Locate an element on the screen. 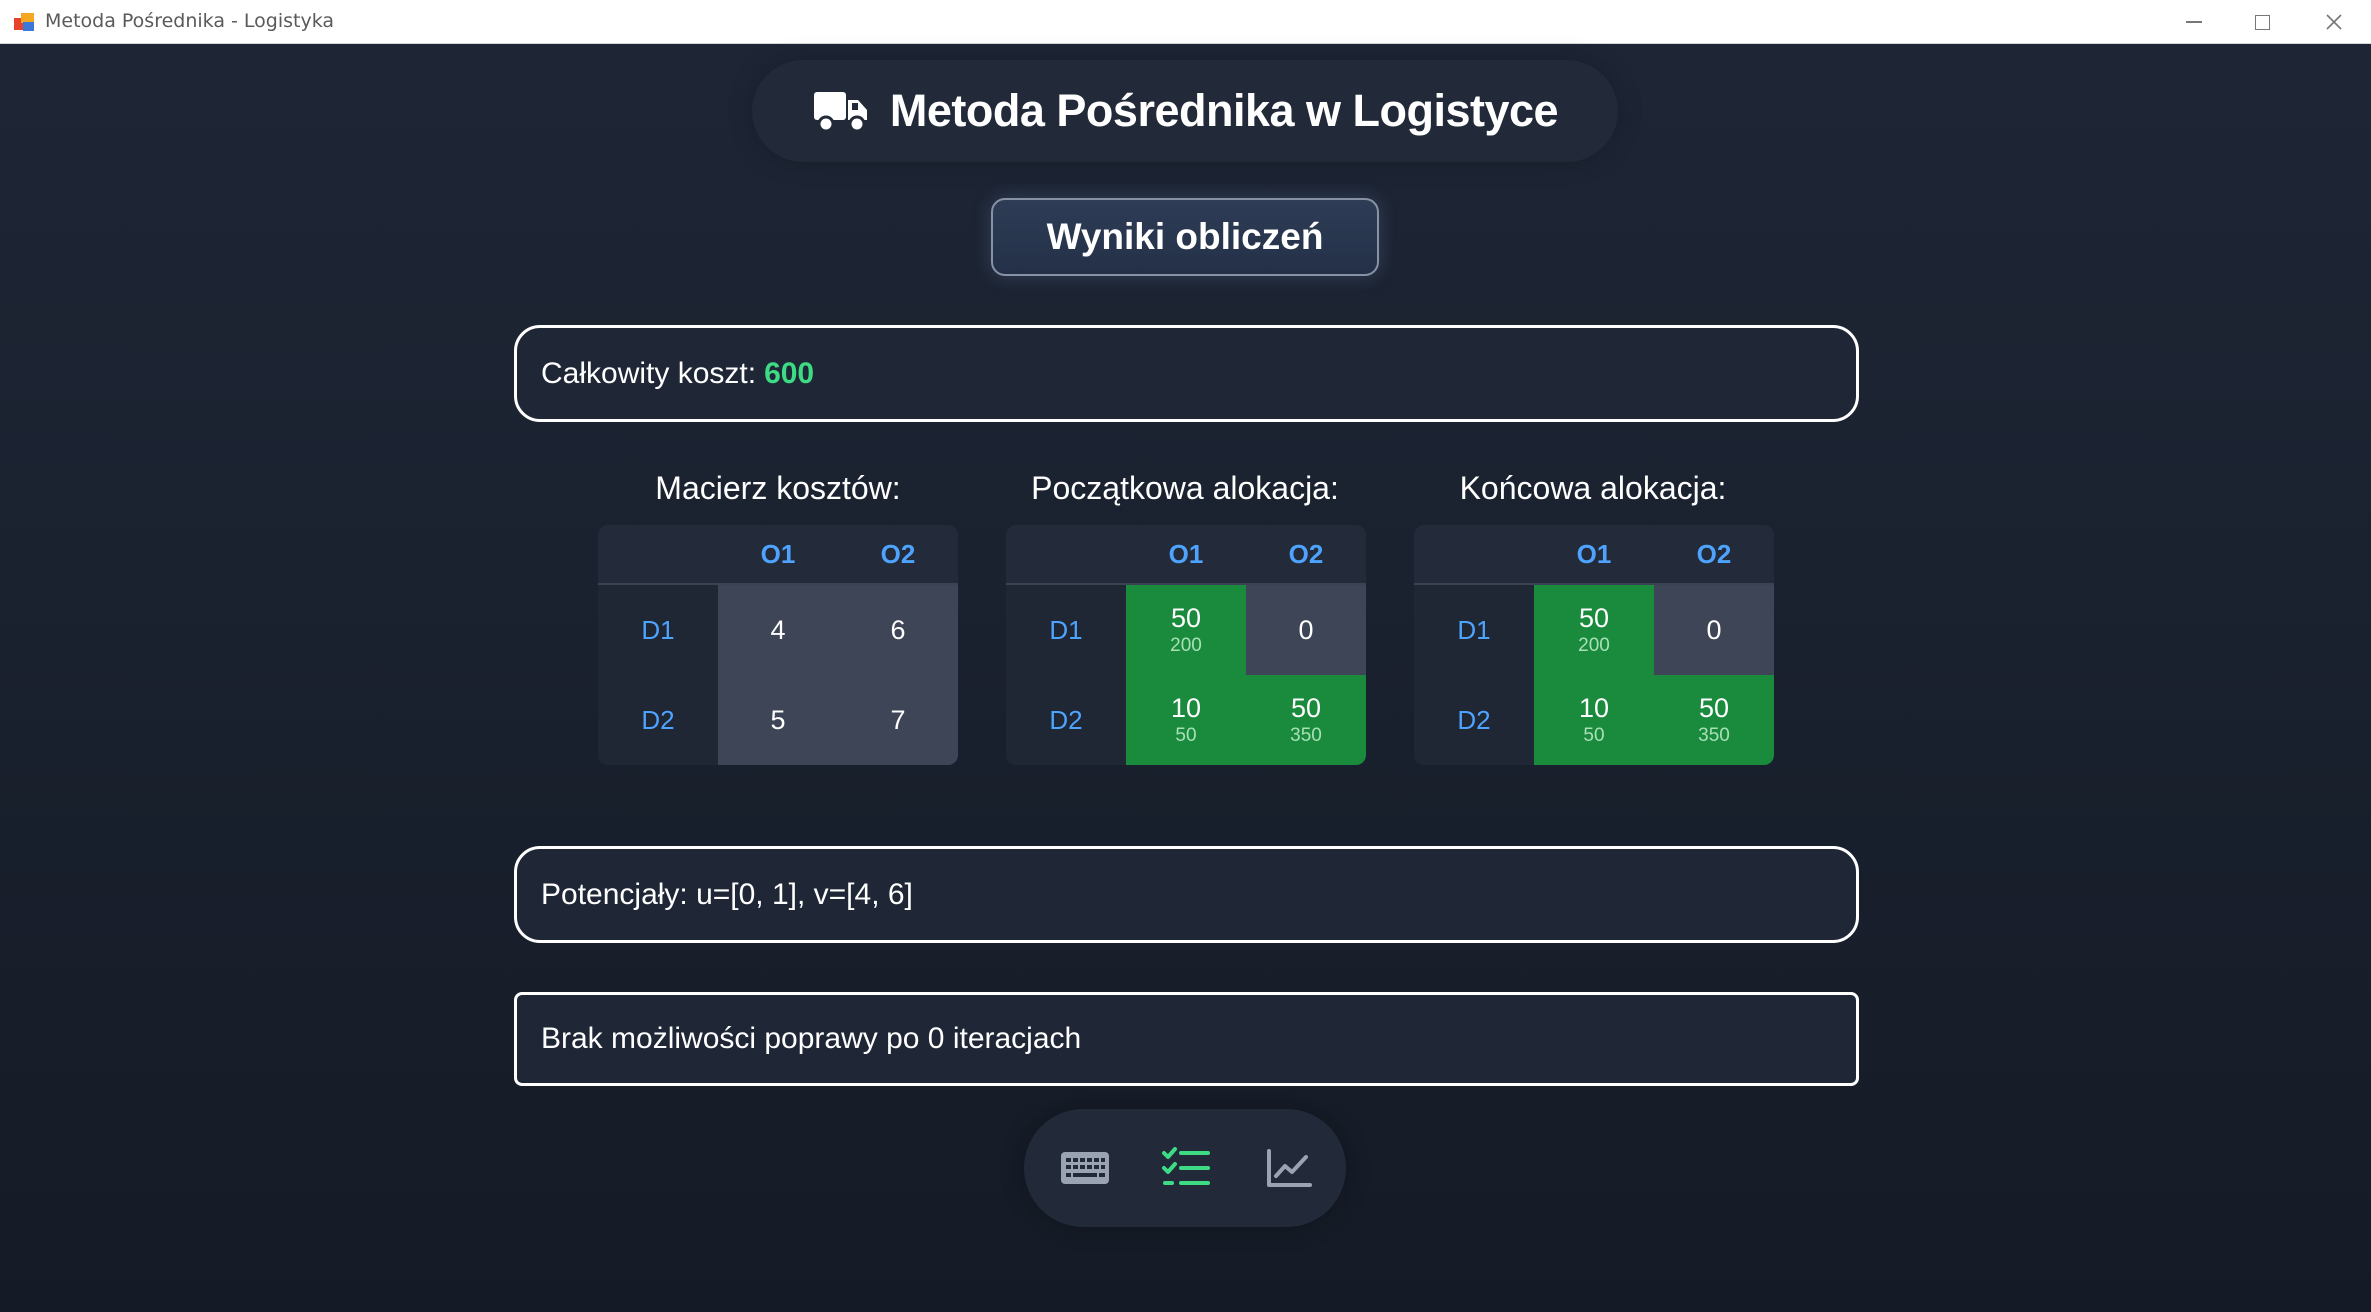 The width and height of the screenshot is (2371, 1312). keyboard-icon is located at coordinates (1085, 1168).